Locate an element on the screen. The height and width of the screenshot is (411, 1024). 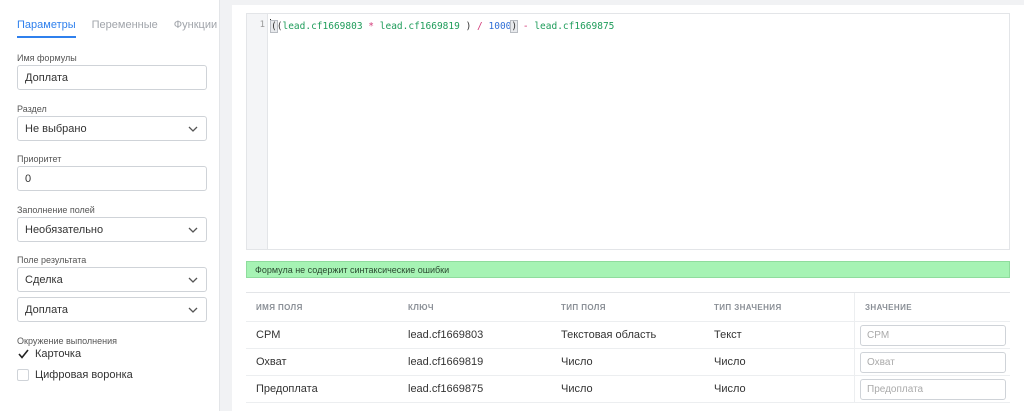
value-input: Предоплата is located at coordinates (933, 389).